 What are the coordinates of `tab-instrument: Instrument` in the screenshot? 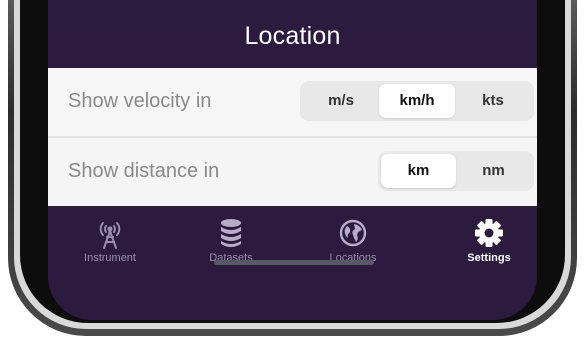 It's located at (110, 240).